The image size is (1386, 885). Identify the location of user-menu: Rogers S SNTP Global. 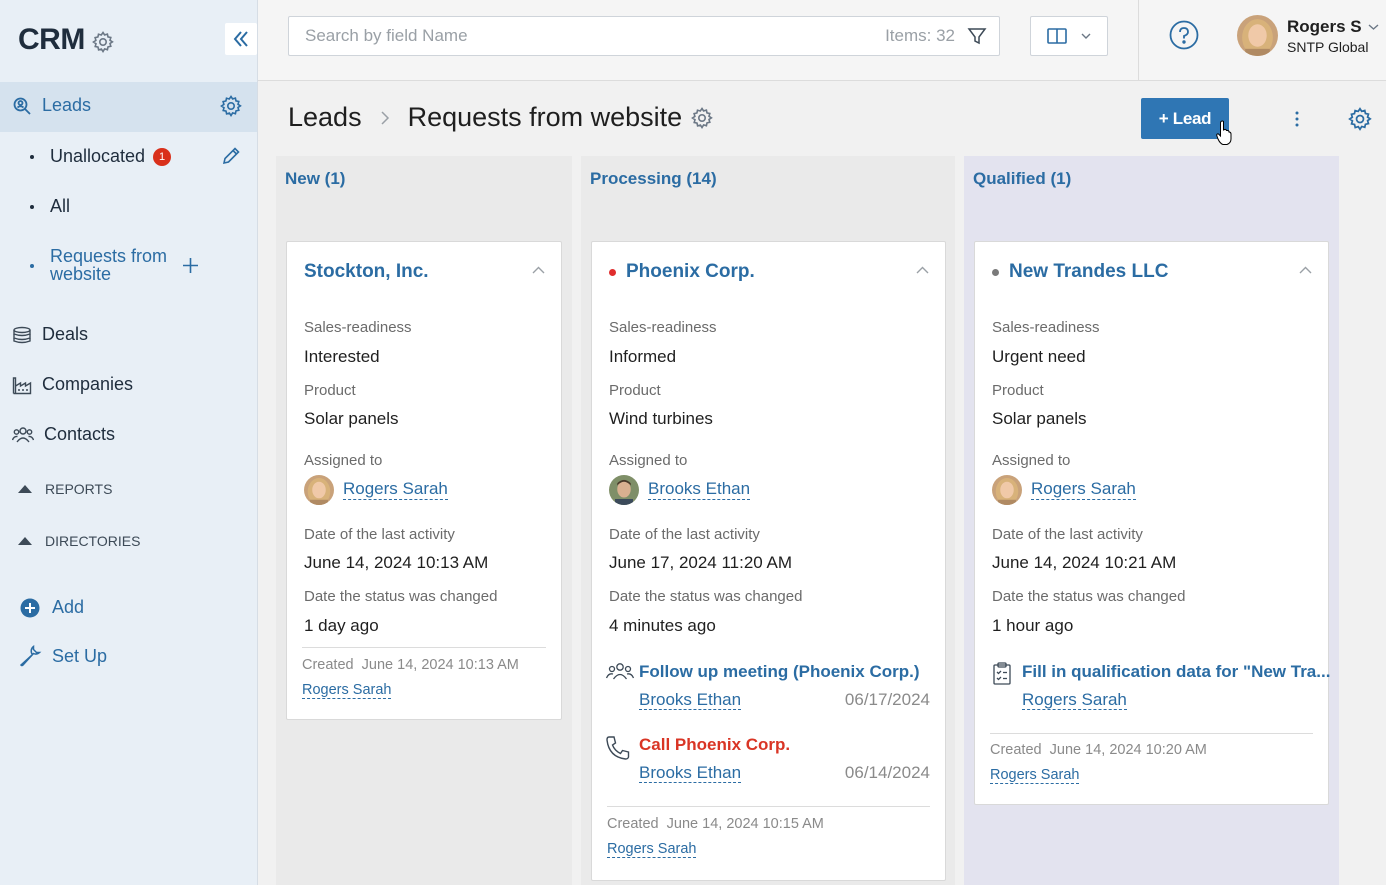
(1308, 35).